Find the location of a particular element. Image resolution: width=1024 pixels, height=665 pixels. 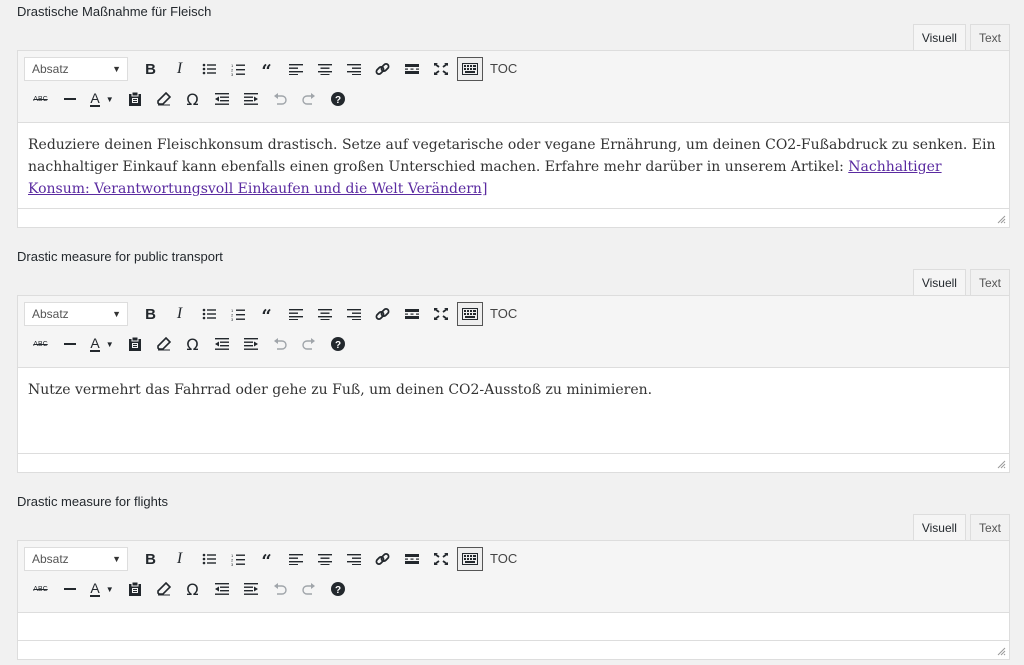

strikethrough-icon: ABC is located at coordinates (40, 589).